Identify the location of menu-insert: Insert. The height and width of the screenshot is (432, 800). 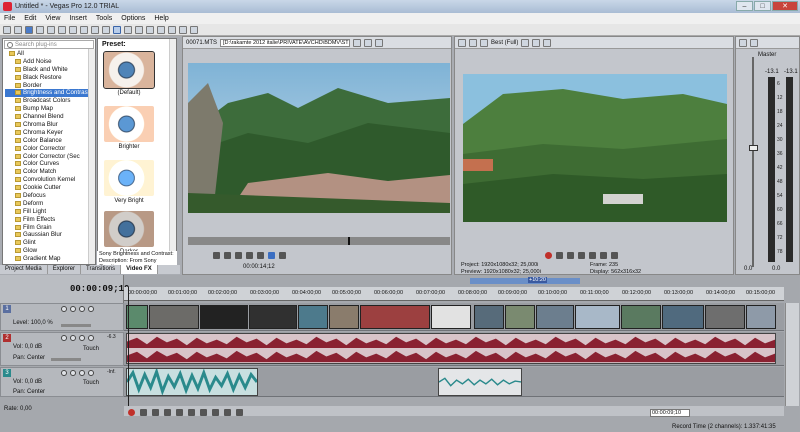
(78, 18).